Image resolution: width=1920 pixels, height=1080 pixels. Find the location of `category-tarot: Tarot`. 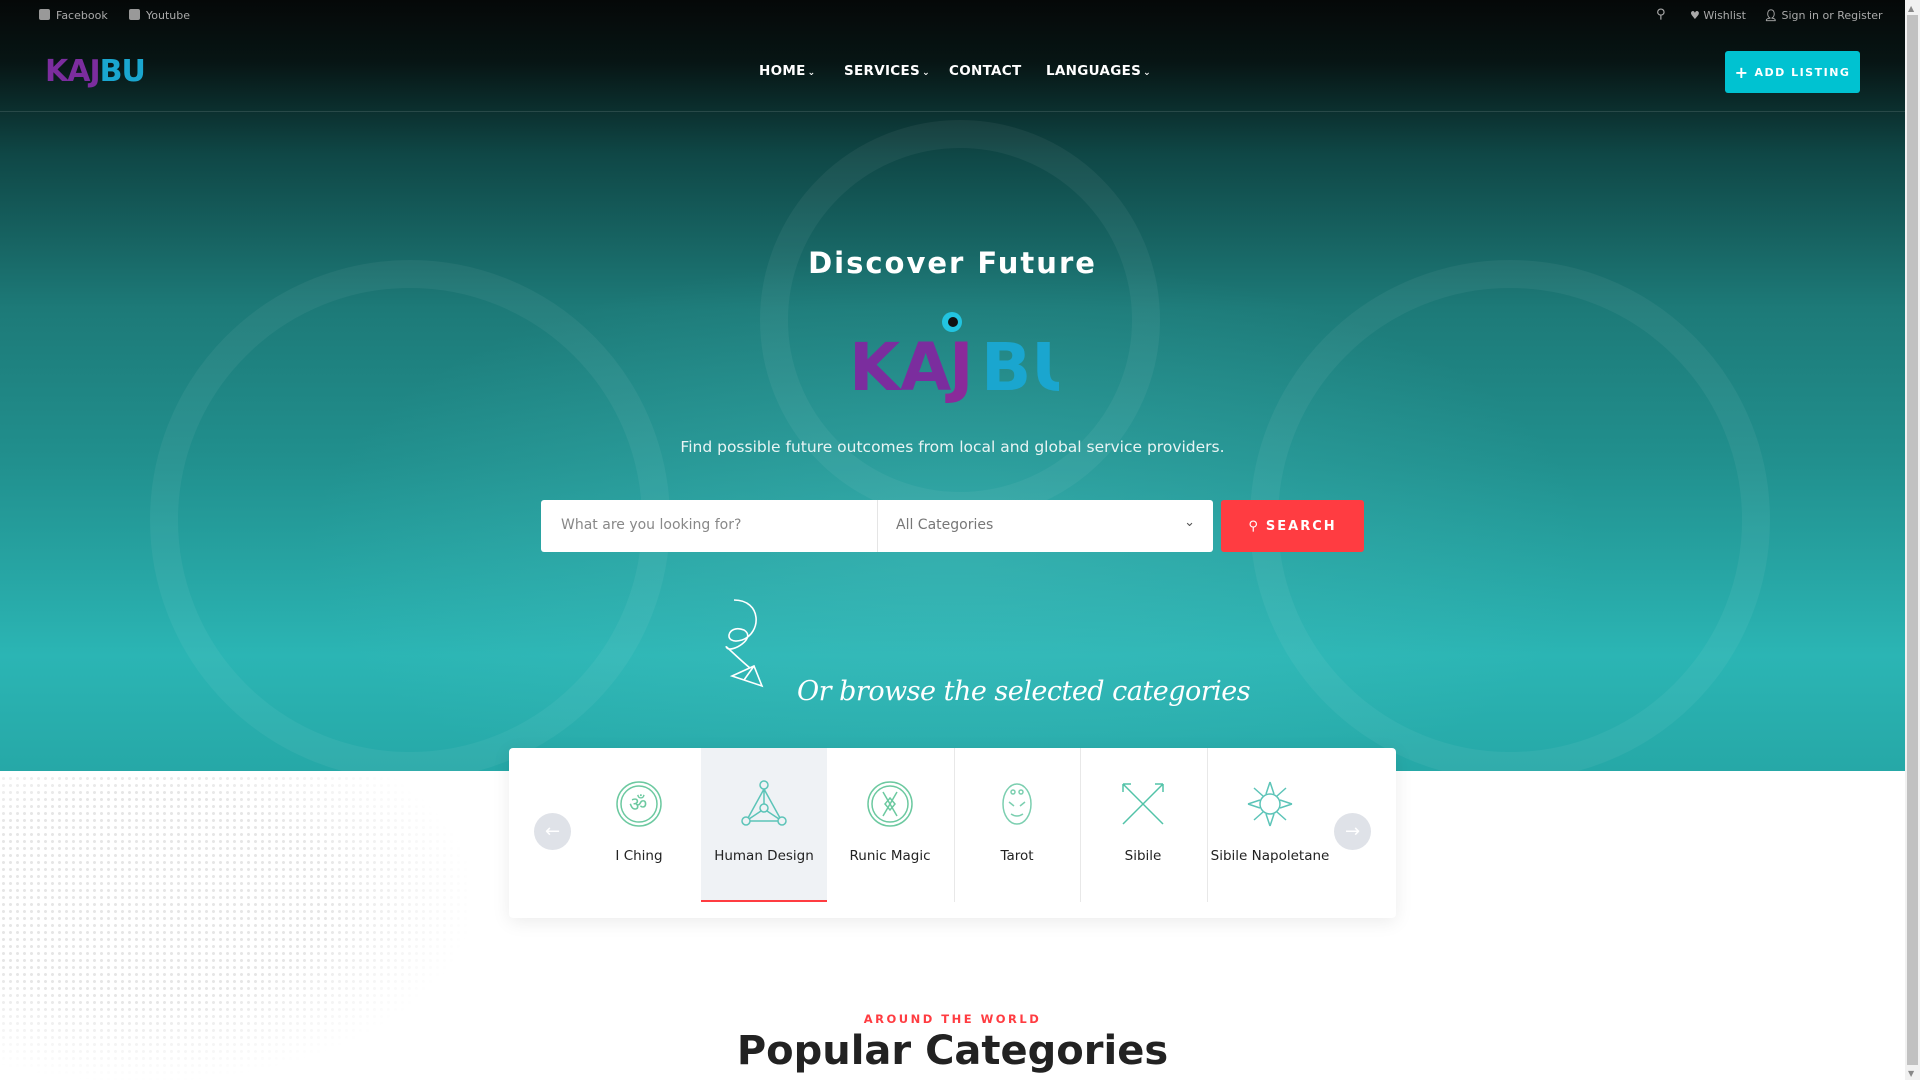

category-tarot: Tarot is located at coordinates (1017, 825).